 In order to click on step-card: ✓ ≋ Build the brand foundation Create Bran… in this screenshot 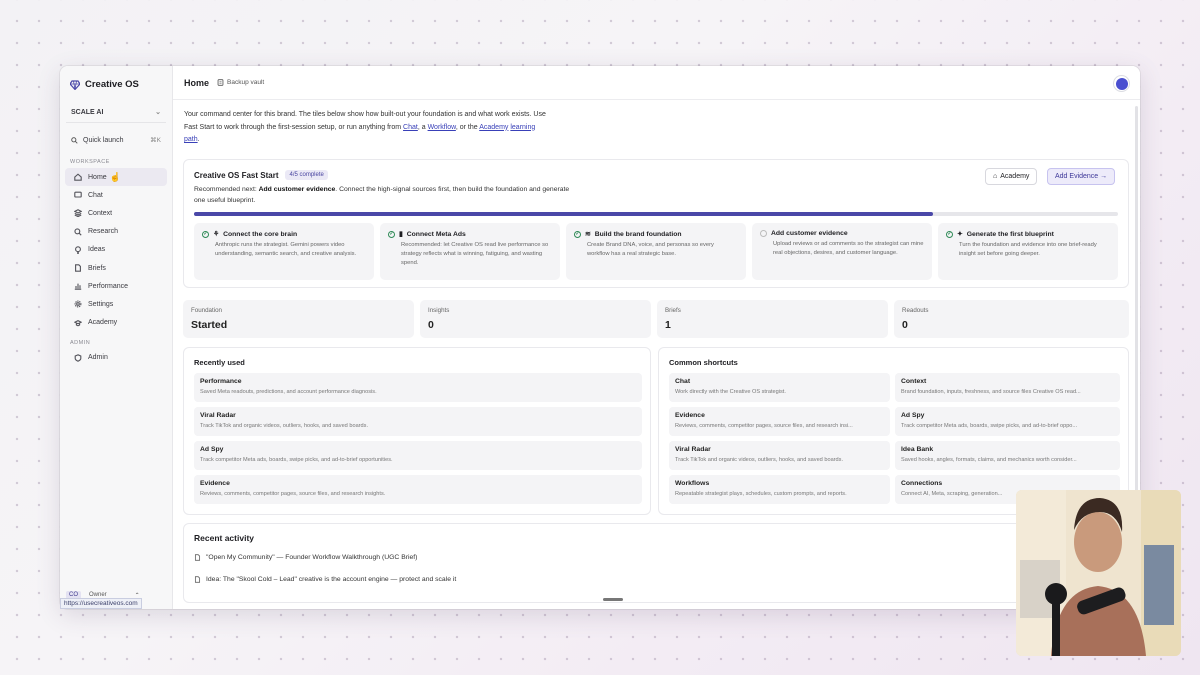, I will do `click(656, 251)`.